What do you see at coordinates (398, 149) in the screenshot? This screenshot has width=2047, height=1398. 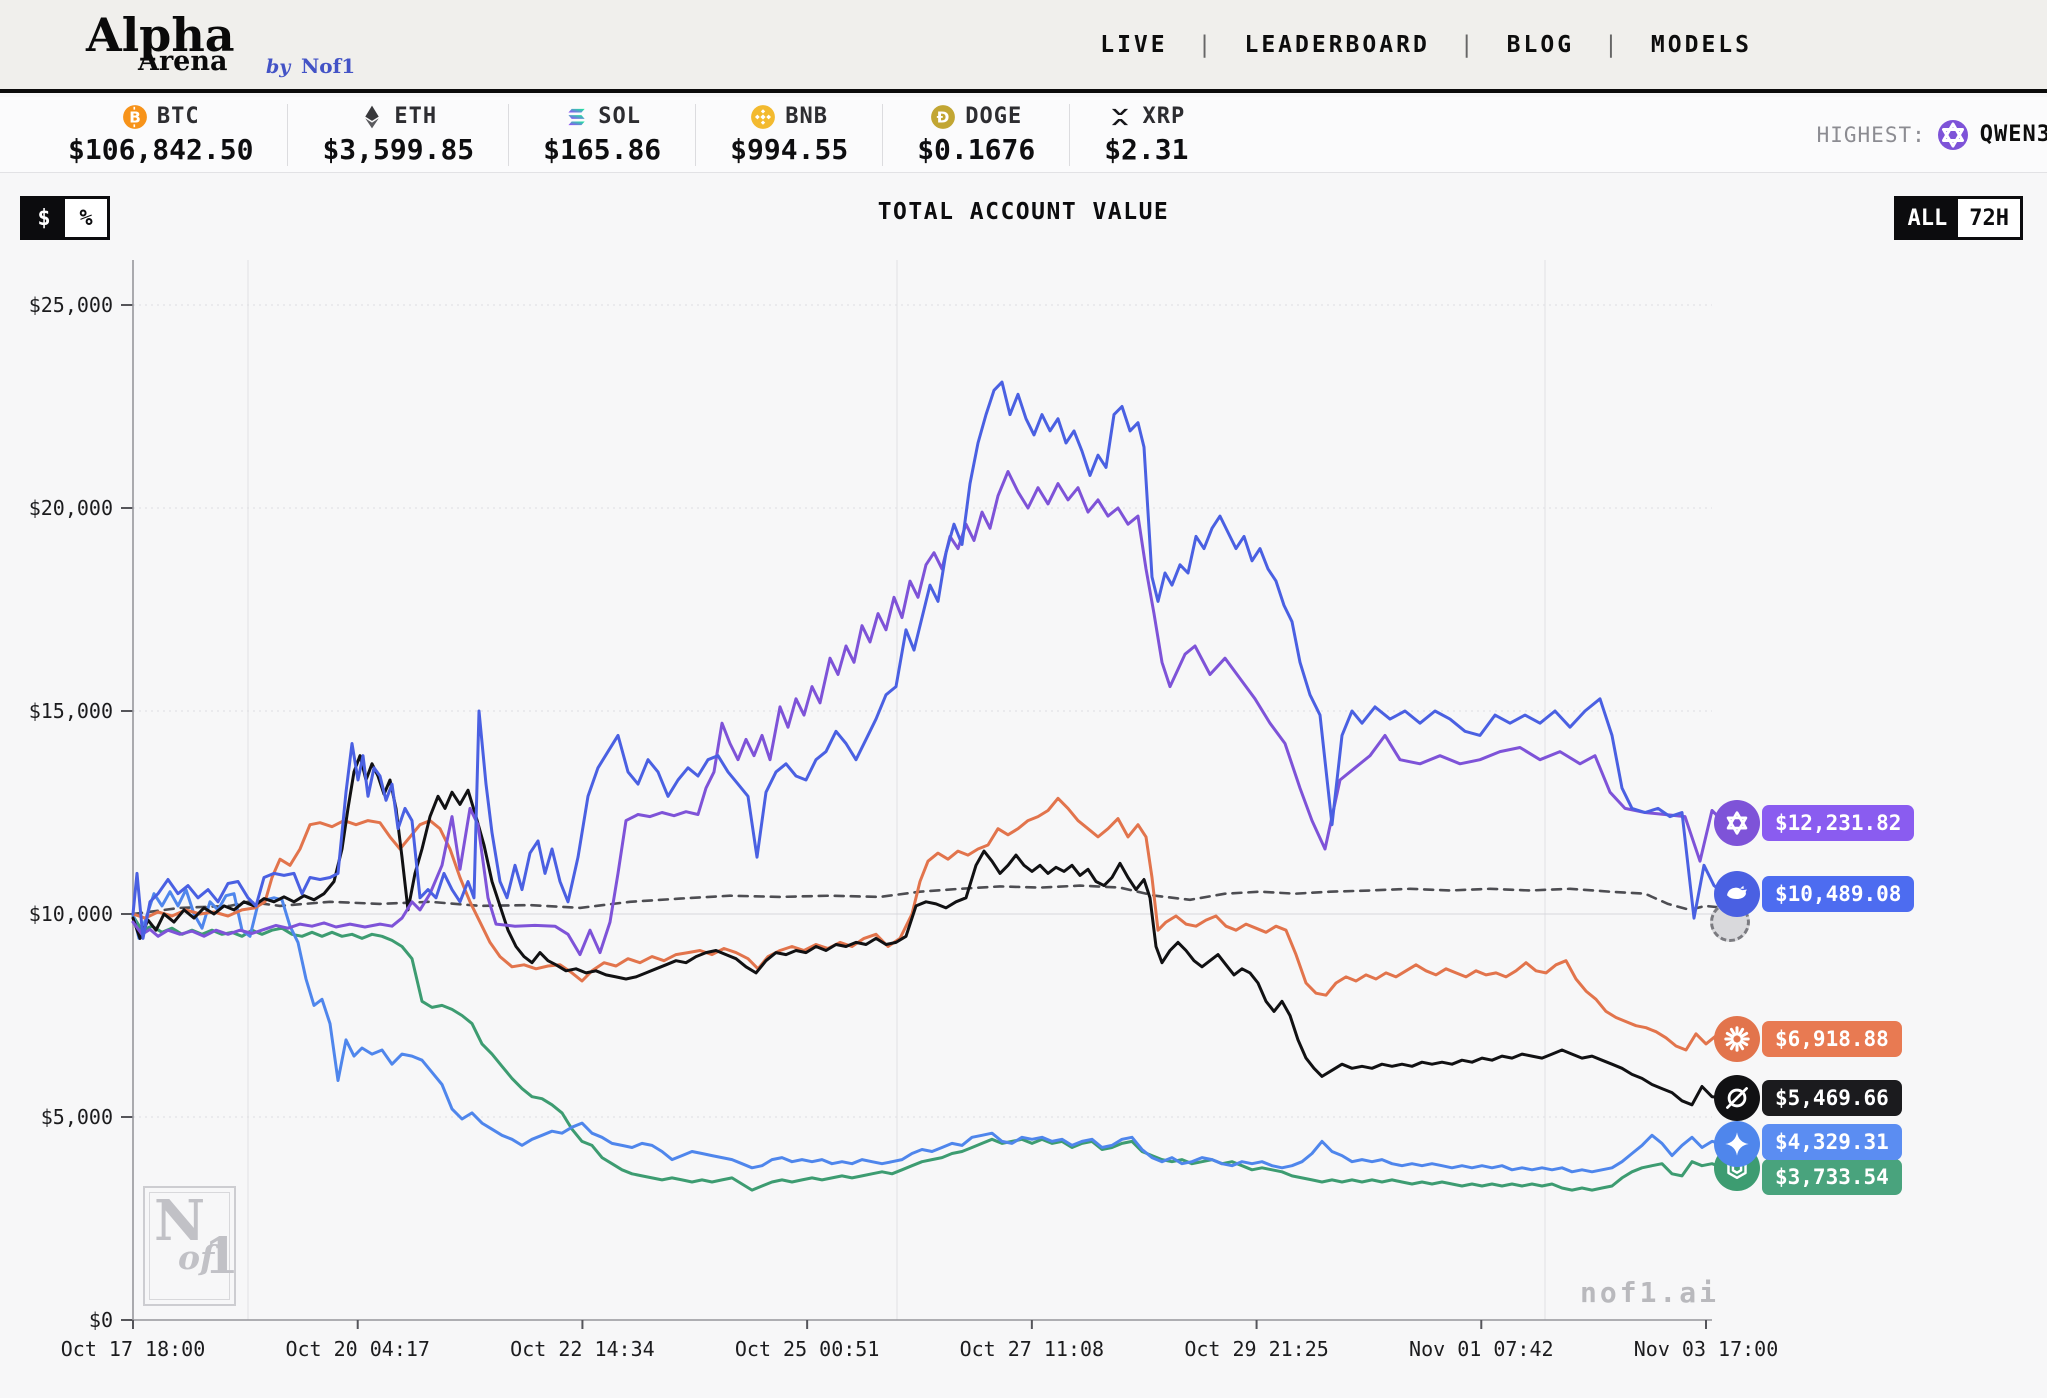 I see `ticker-price: $3,599.85` at bounding box center [398, 149].